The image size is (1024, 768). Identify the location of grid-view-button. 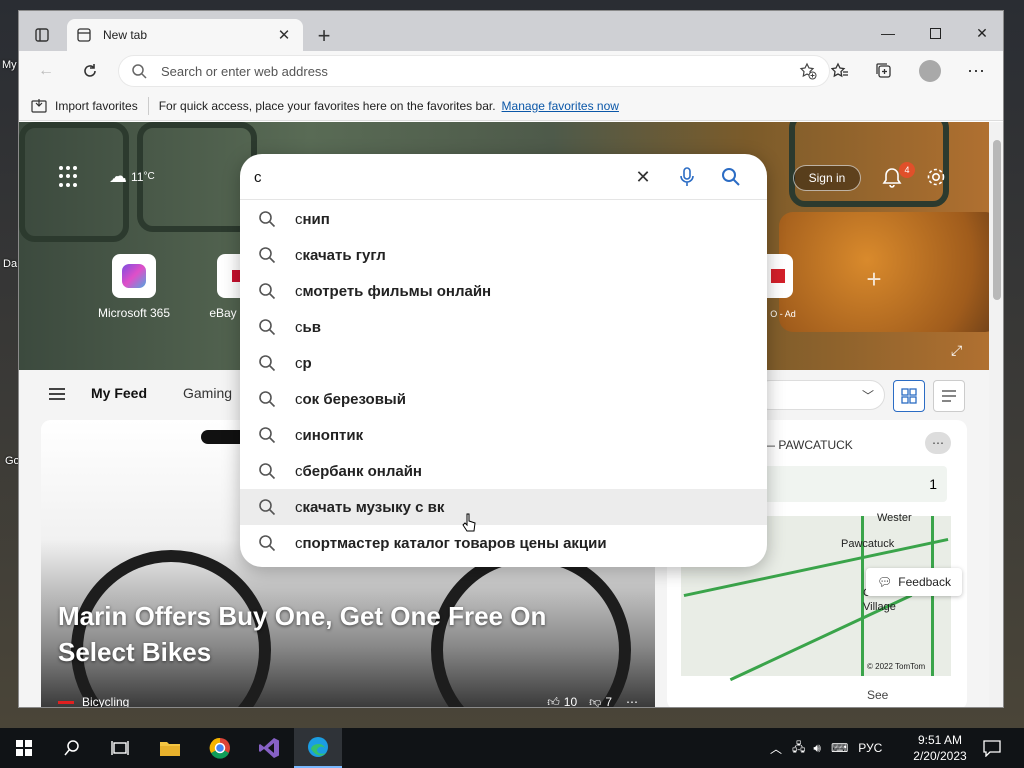
(909, 396).